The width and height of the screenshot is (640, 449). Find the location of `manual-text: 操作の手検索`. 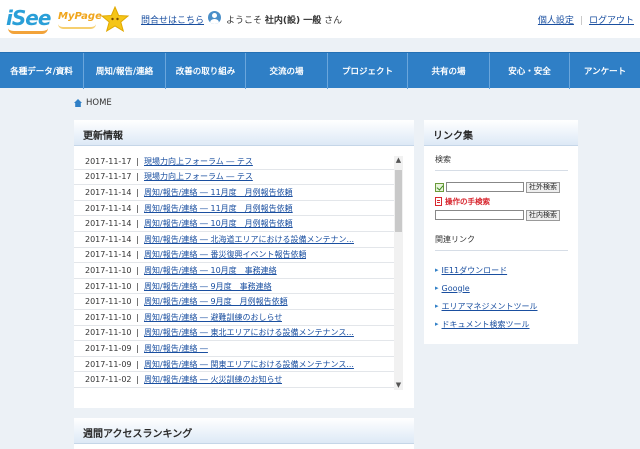

manual-text: 操作の手検索 is located at coordinates (467, 201).